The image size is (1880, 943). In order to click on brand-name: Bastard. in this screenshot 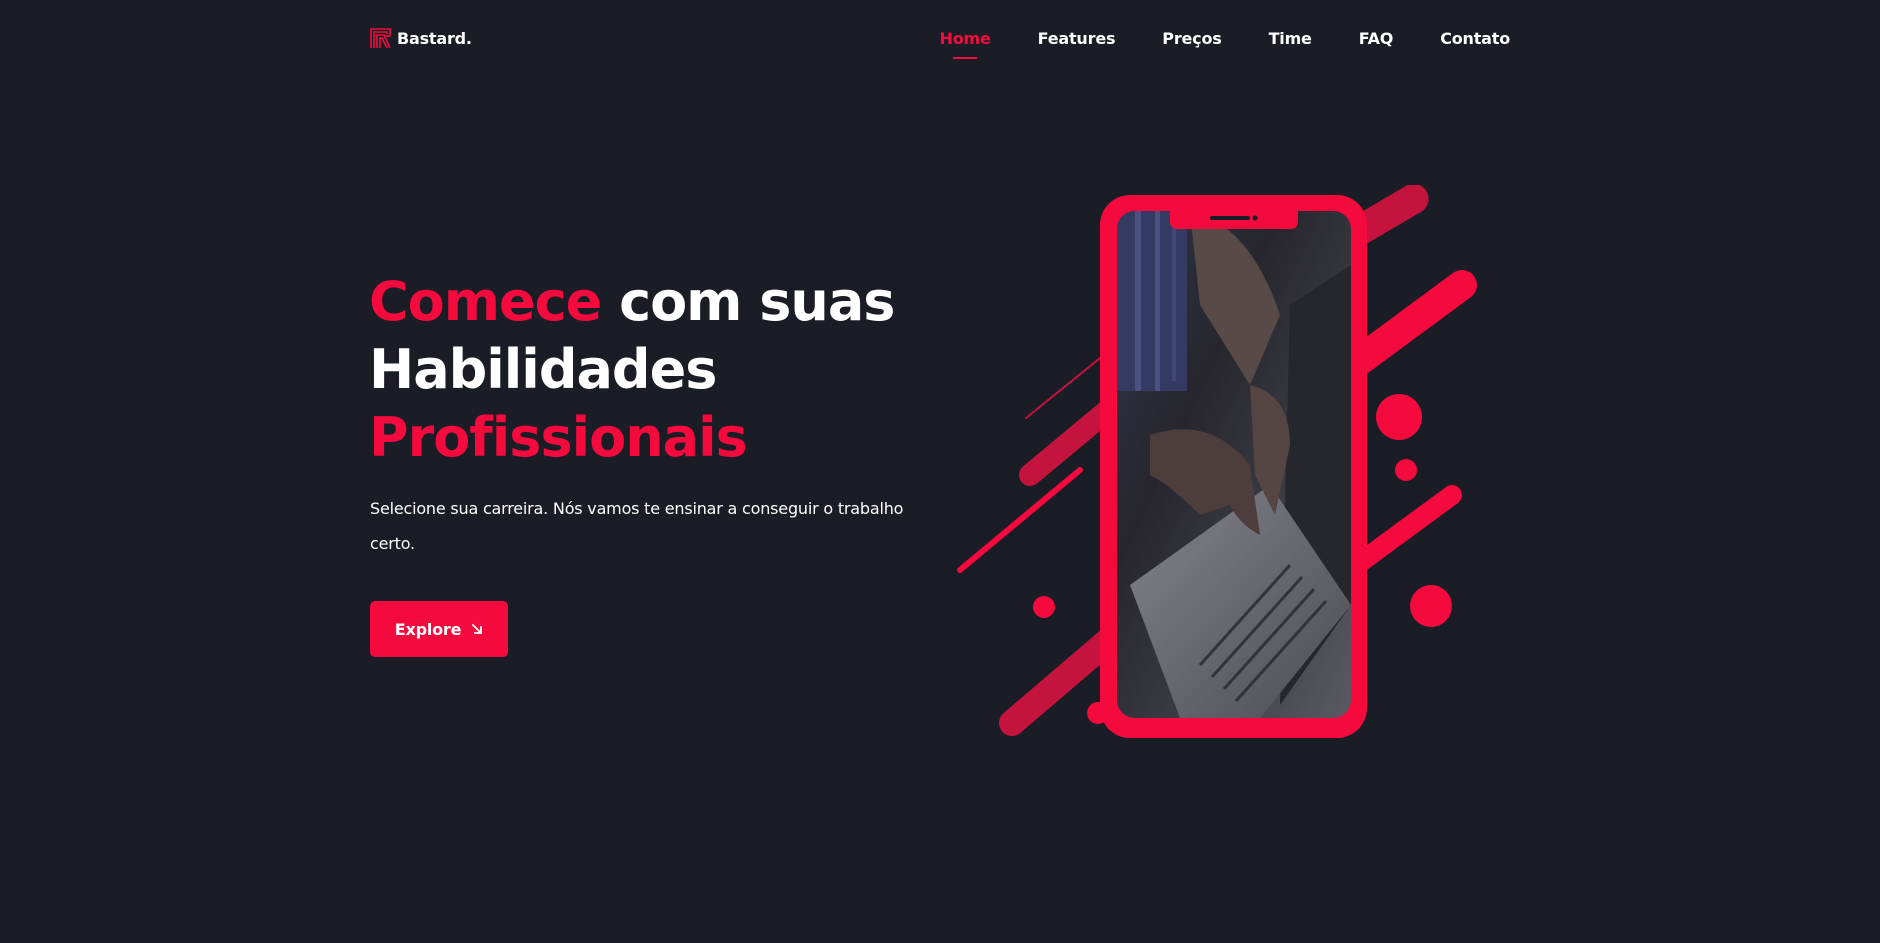, I will do `click(434, 38)`.